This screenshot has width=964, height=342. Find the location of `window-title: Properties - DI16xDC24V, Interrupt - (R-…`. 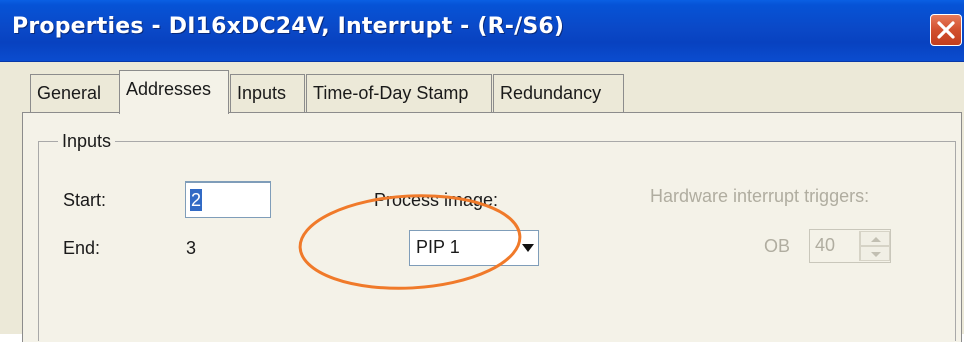

window-title: Properties - DI16xDC24V, Interrupt - (R-… is located at coordinates (288, 26).